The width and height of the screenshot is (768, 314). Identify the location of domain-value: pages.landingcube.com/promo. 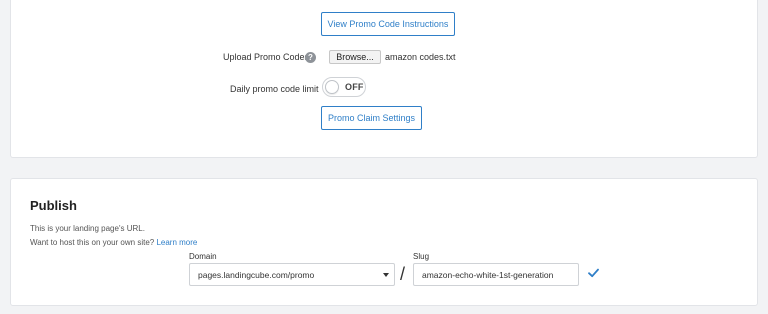
(256, 274).